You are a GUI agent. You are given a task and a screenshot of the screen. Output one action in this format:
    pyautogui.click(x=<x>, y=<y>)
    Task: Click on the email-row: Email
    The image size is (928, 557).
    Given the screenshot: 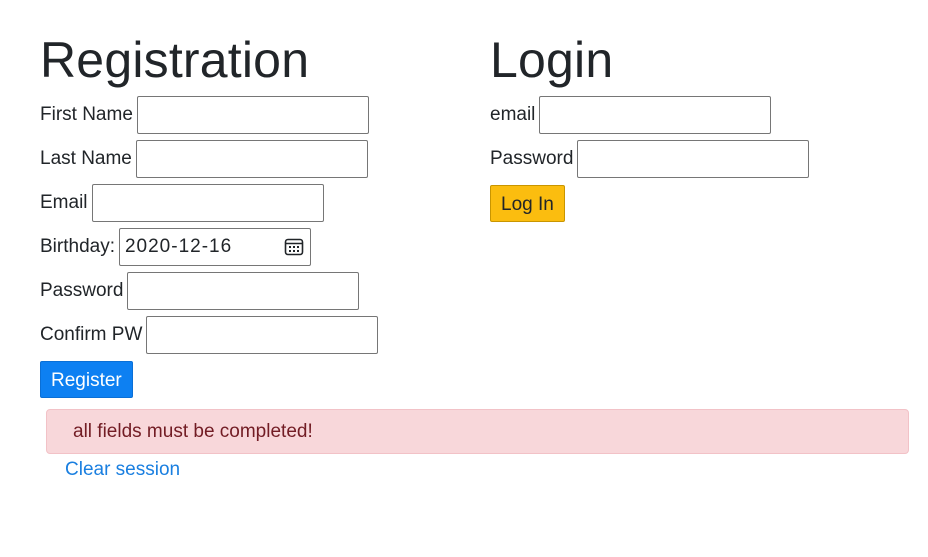 What is the action you would take?
    pyautogui.click(x=260, y=203)
    